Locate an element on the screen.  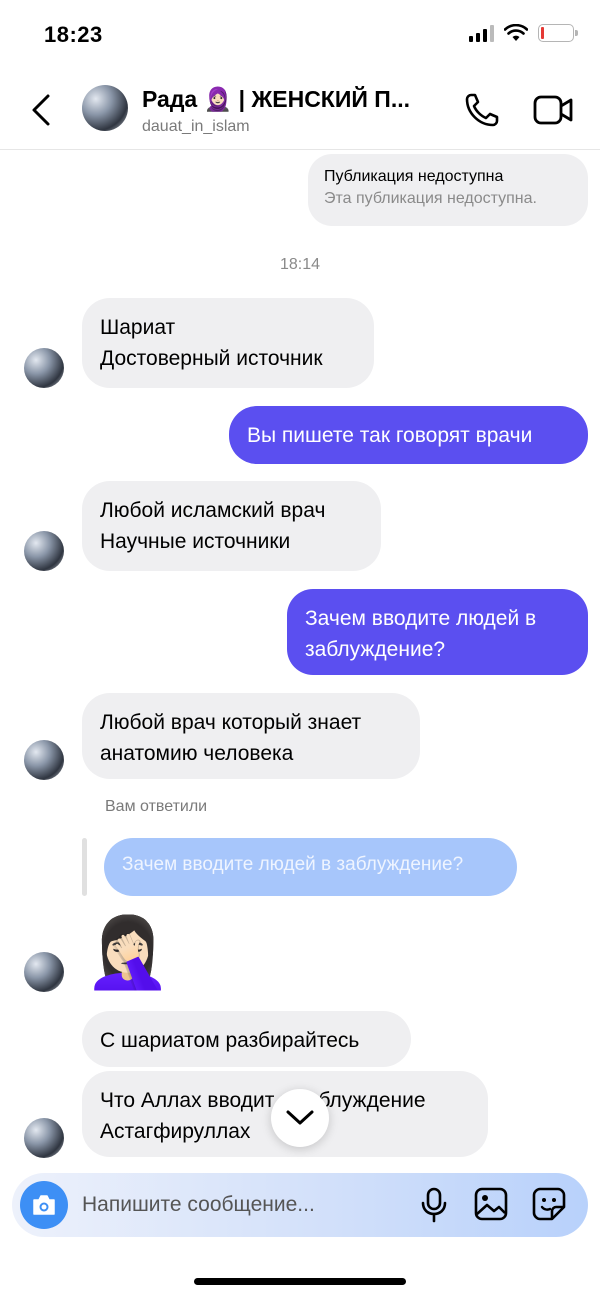
message-input is located at coordinates (232, 1205).